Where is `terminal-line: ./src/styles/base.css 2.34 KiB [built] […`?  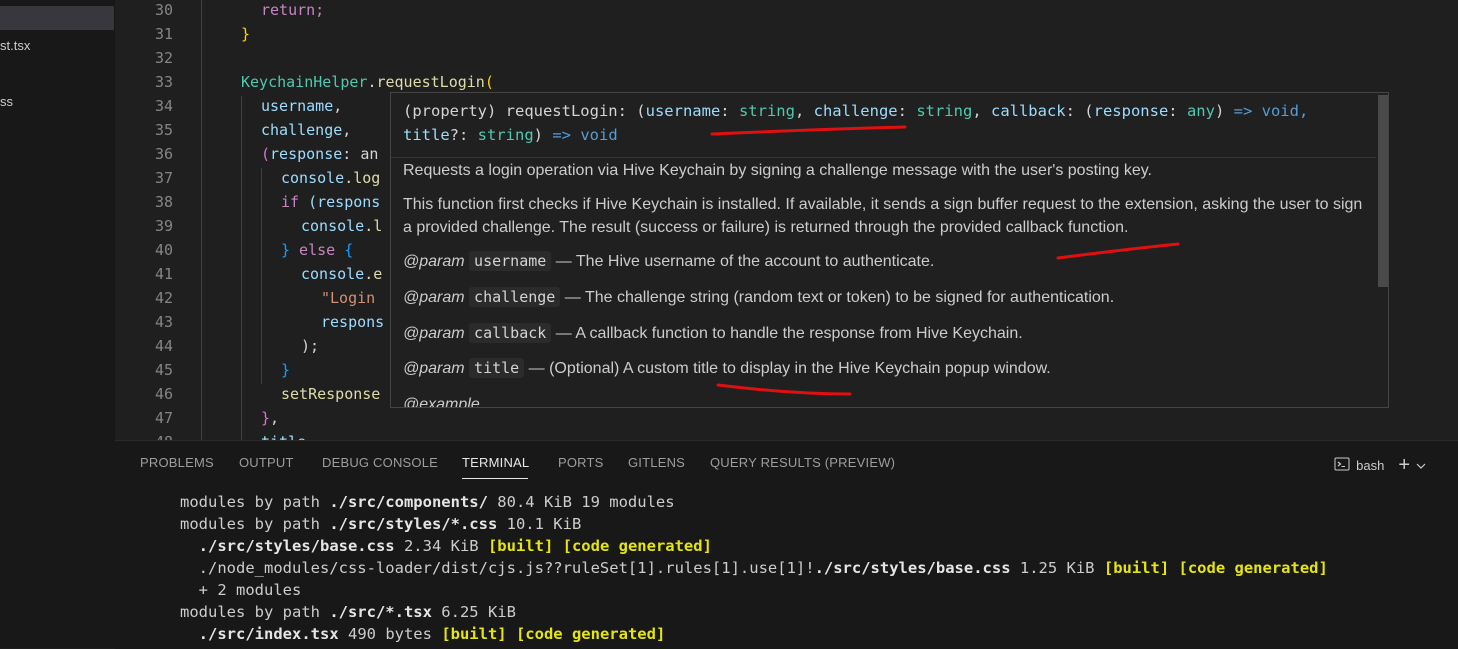 terminal-line: ./src/styles/base.css 2.34 KiB [built] [… is located at coordinates (446, 546).